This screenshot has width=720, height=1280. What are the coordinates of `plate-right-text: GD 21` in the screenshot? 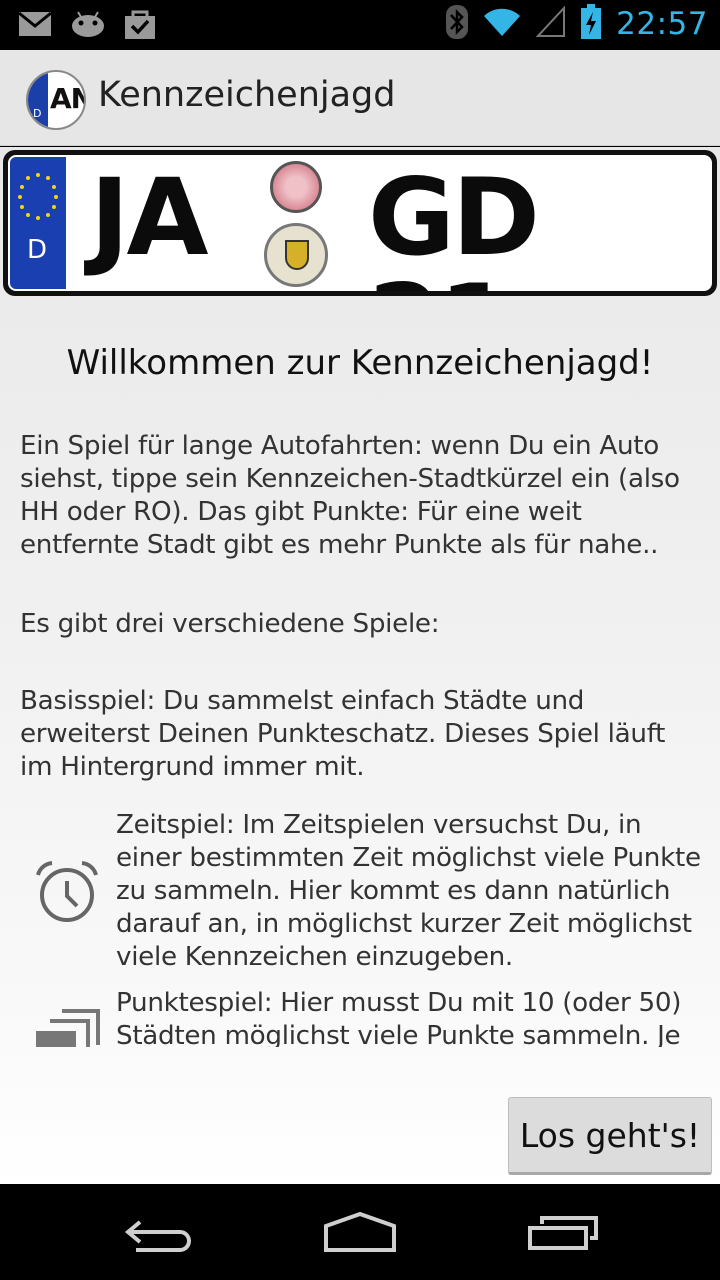 It's located at (454, 224).